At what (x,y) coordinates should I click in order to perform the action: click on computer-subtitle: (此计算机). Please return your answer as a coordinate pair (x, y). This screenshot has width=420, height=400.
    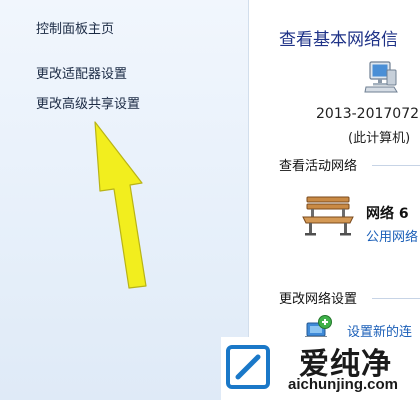
    Looking at the image, I should click on (379, 138).